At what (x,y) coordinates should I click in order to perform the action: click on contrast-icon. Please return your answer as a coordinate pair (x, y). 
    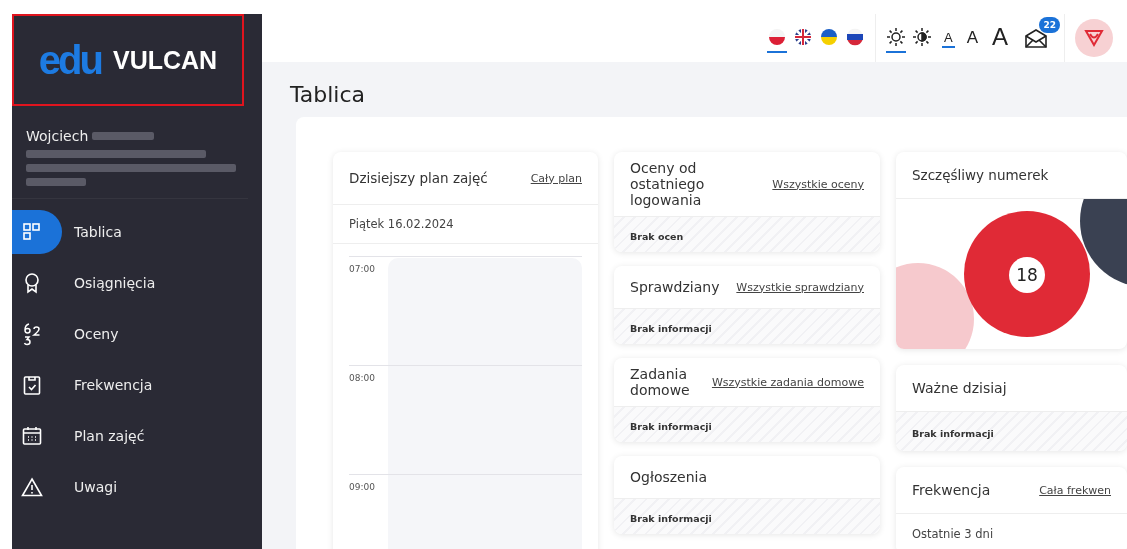
    Looking at the image, I should click on (921, 37).